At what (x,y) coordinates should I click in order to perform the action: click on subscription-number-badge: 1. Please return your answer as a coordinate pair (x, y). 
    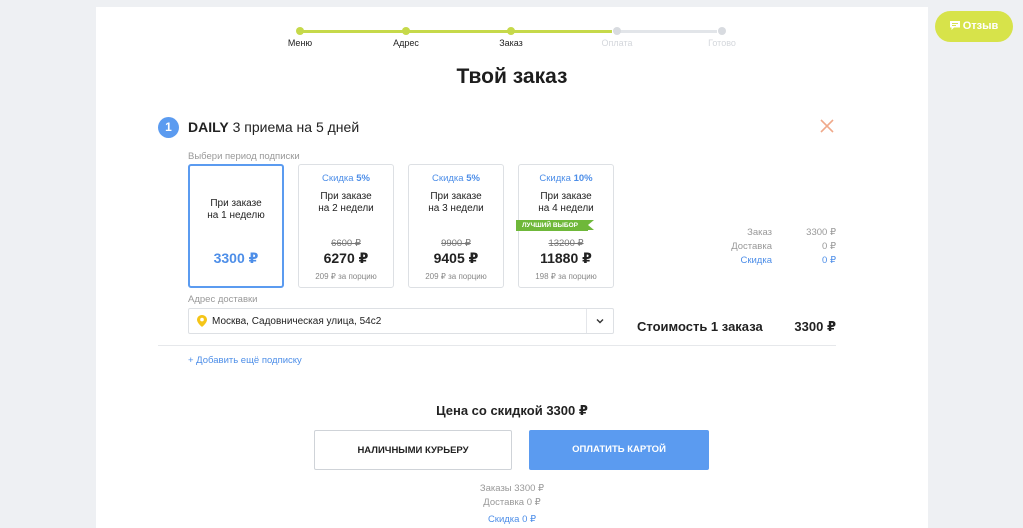
    Looking at the image, I should click on (168, 127).